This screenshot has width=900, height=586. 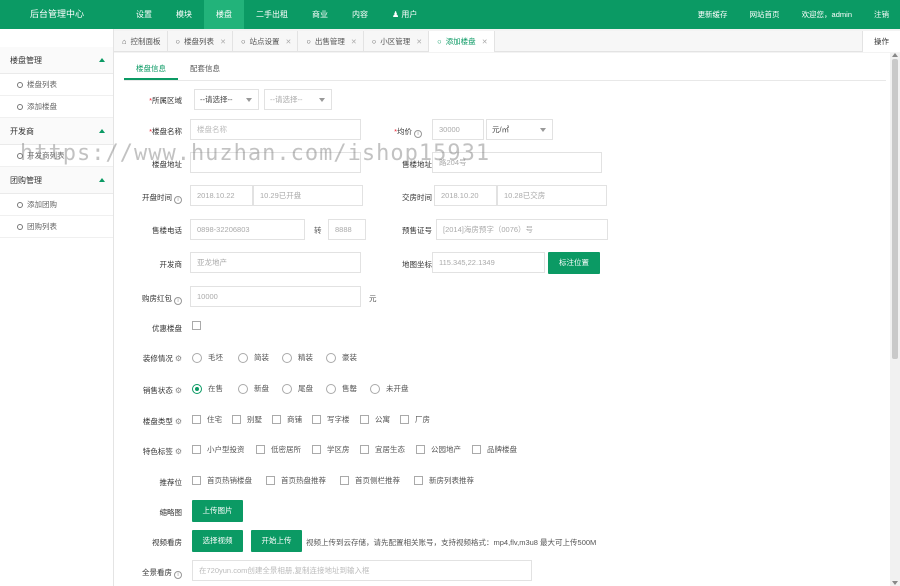 I want to click on price-unit-select: 元/㎡, so click(x=519, y=129).